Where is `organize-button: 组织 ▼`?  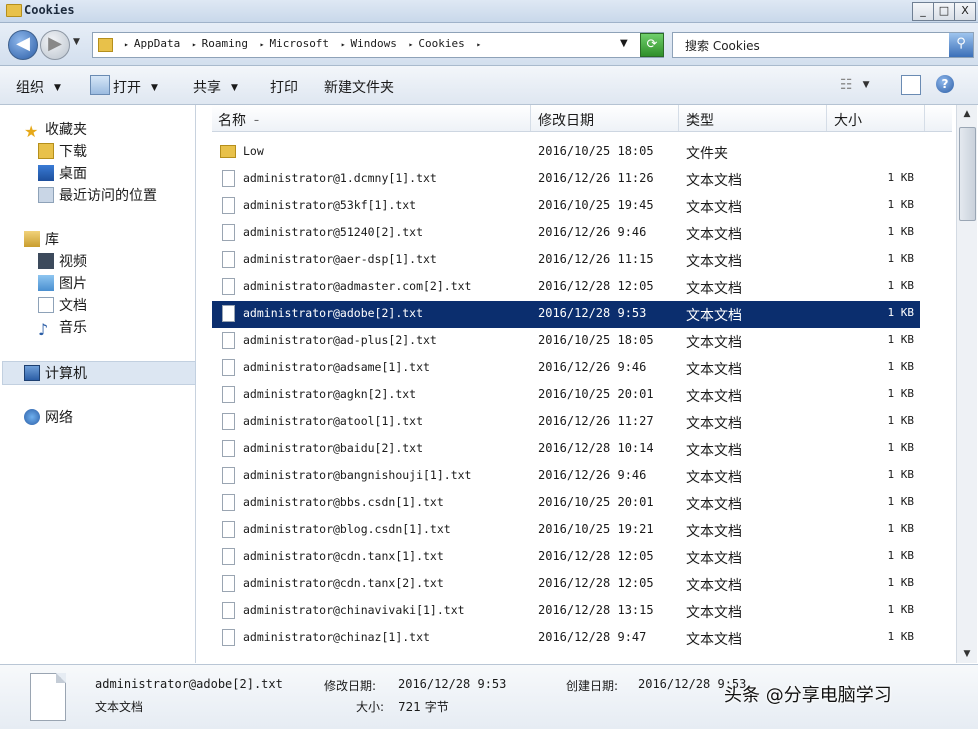 organize-button: 组织 ▼ is located at coordinates (38, 87).